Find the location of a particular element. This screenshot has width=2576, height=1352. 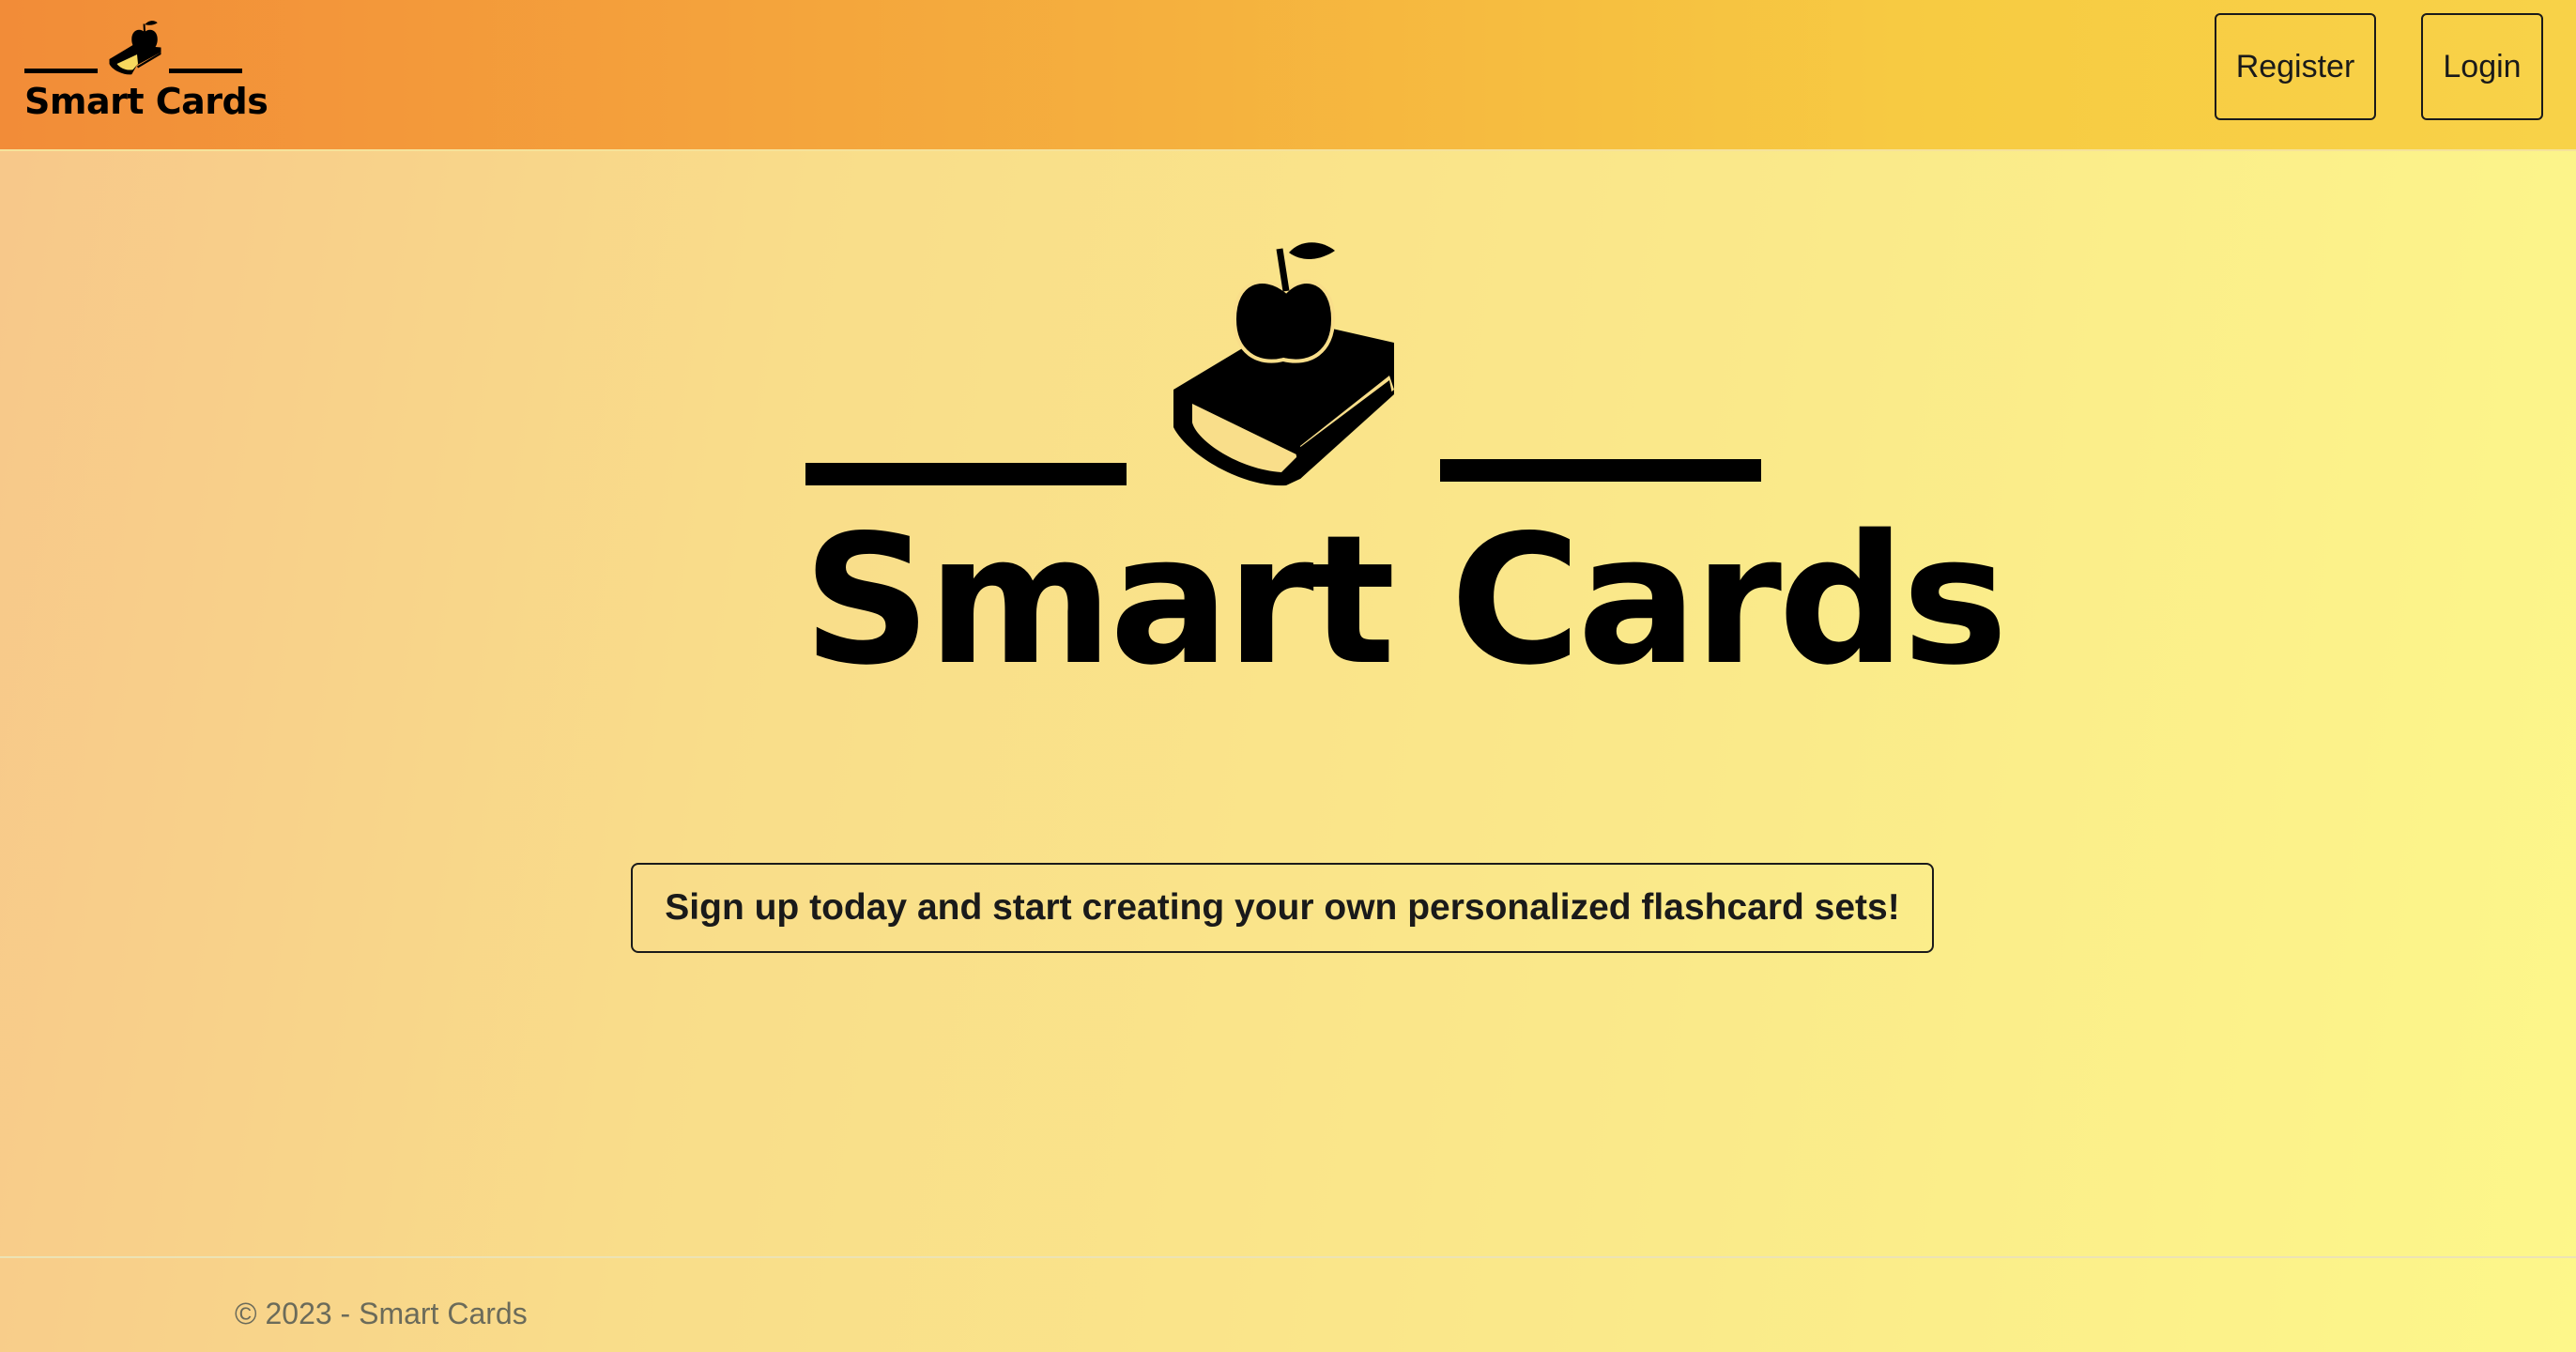

hero-rule-right is located at coordinates (1601, 471).